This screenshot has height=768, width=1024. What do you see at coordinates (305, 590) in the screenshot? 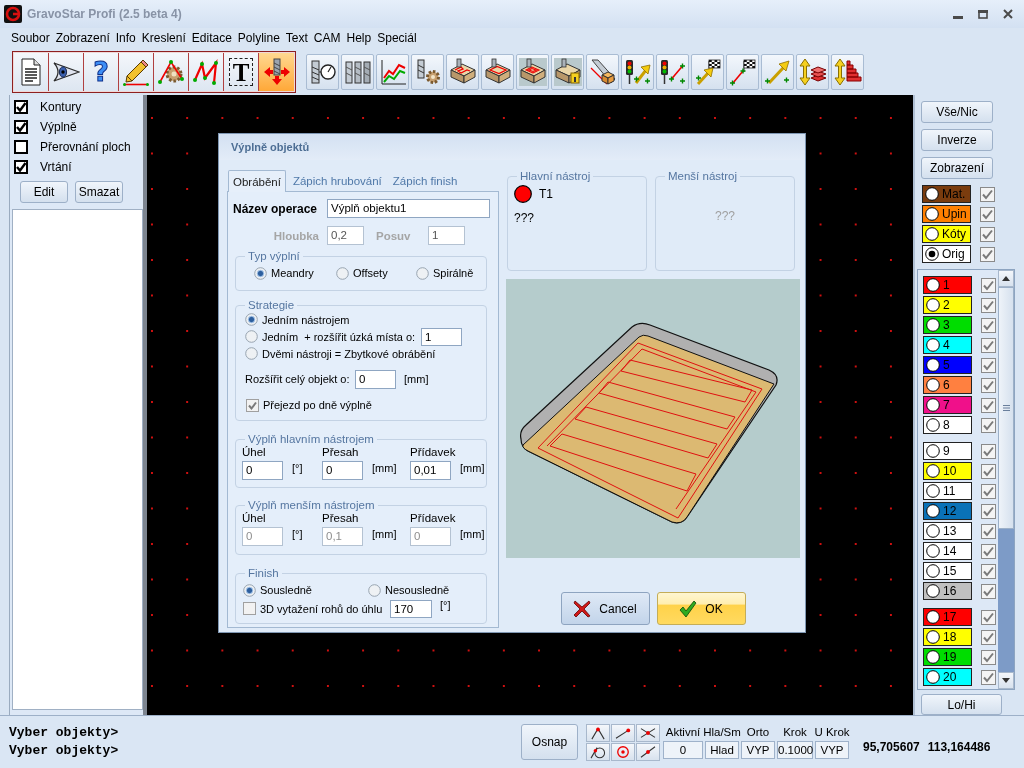
I see `radio-option: Sousledně` at bounding box center [305, 590].